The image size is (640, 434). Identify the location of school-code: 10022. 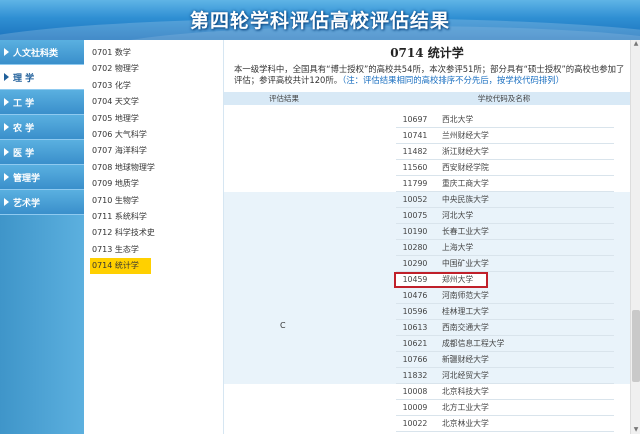
(415, 423).